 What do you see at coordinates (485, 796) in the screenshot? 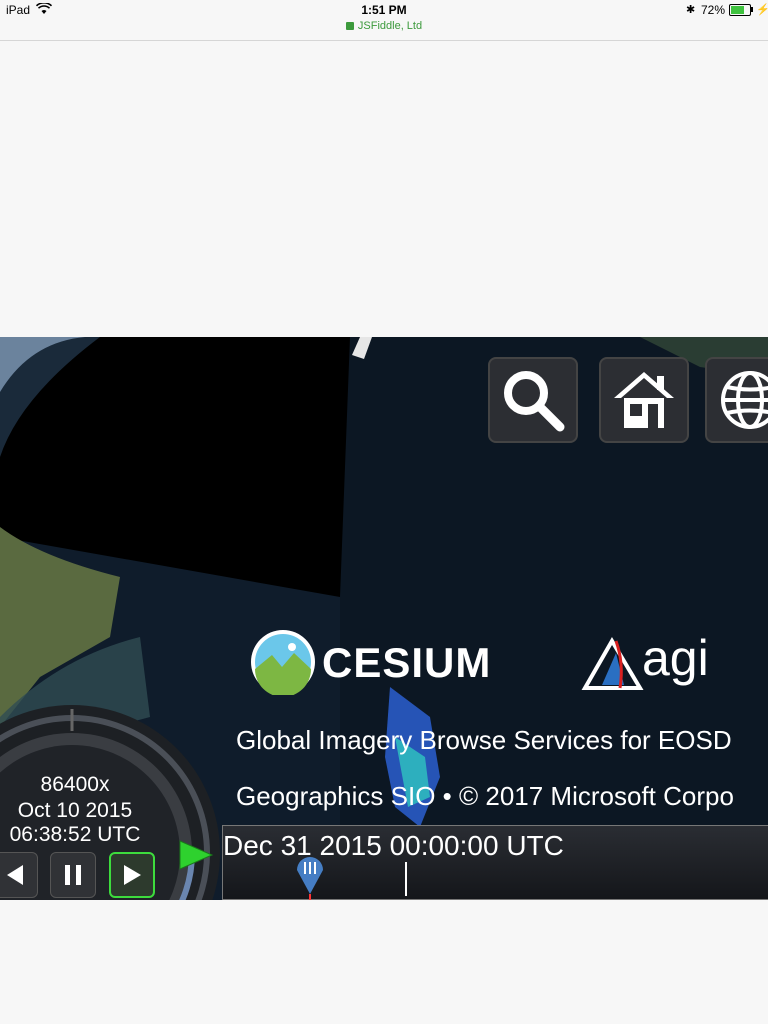
I see `imagery-credit-microsoft: Geographics SIO • © 2017 Microsoft Corpo` at bounding box center [485, 796].